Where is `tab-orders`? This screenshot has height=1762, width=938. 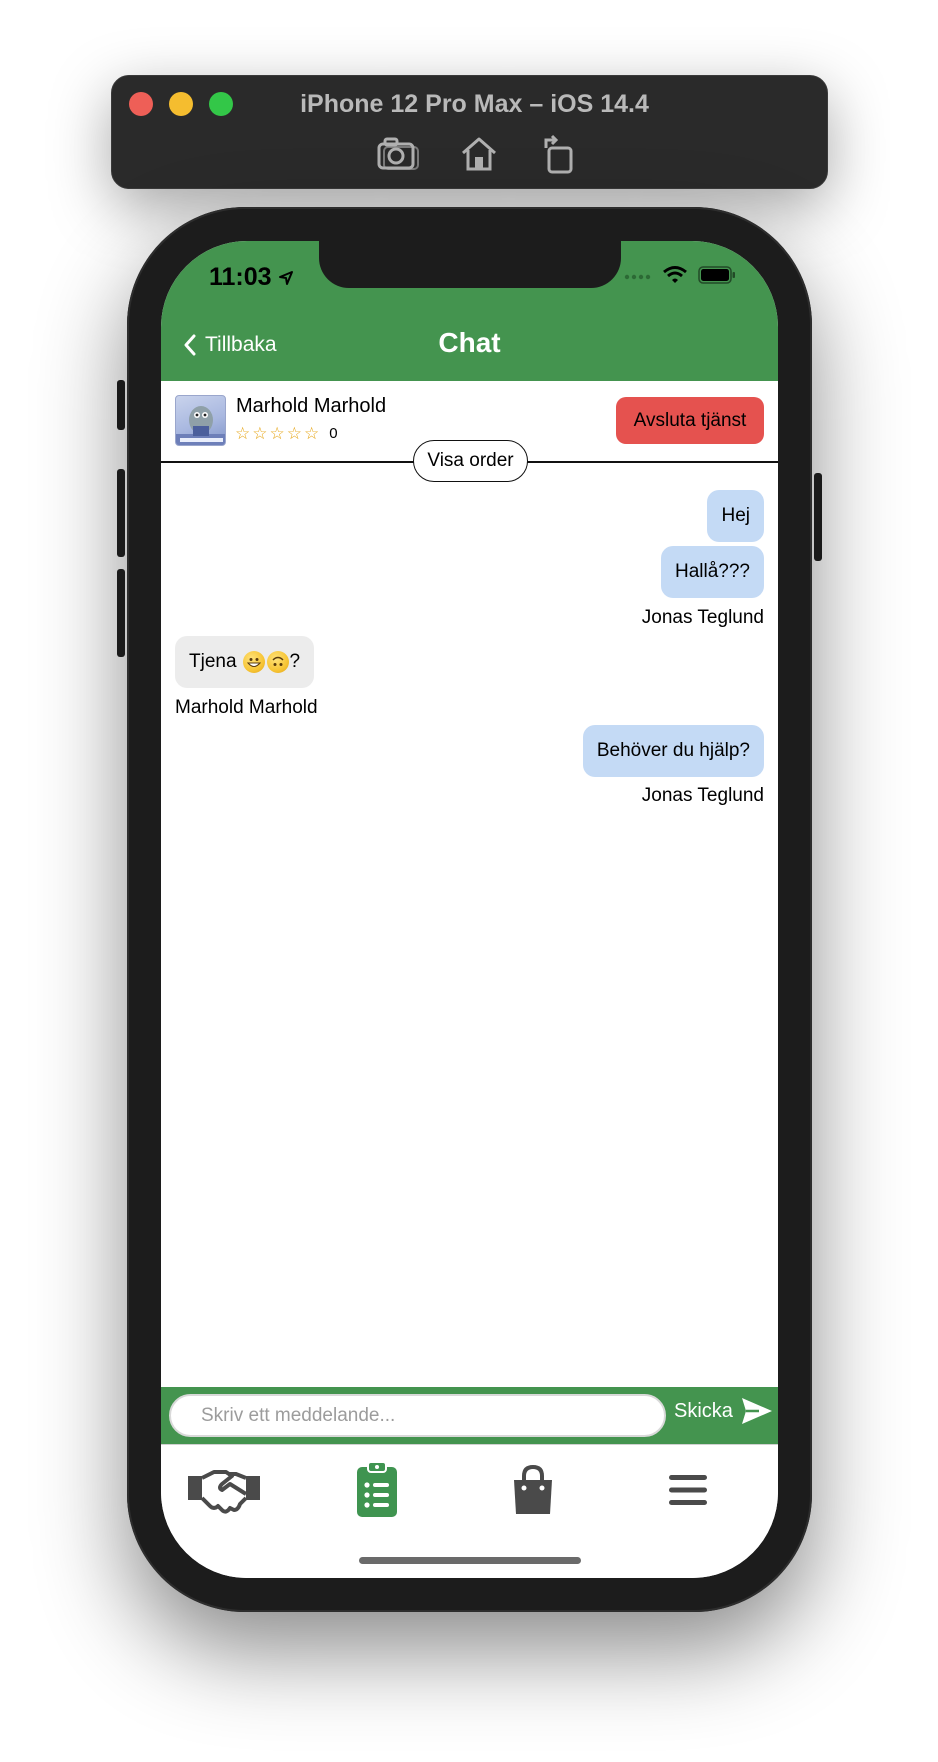 tab-orders is located at coordinates (377, 1490).